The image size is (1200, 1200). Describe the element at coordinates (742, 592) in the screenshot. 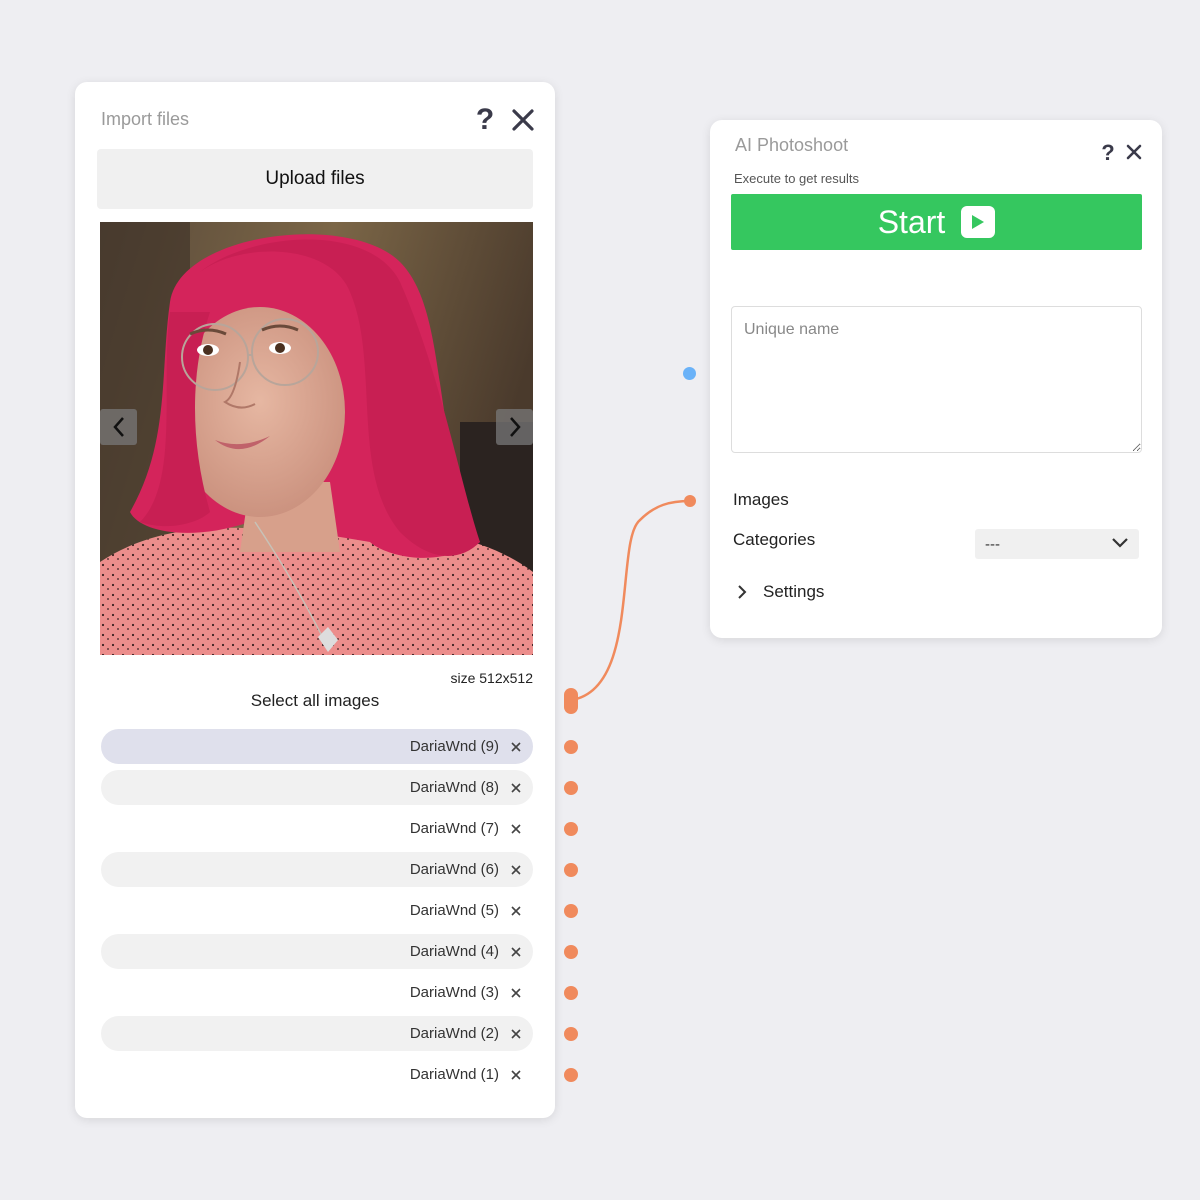

I see `chevron-right-icon` at that location.